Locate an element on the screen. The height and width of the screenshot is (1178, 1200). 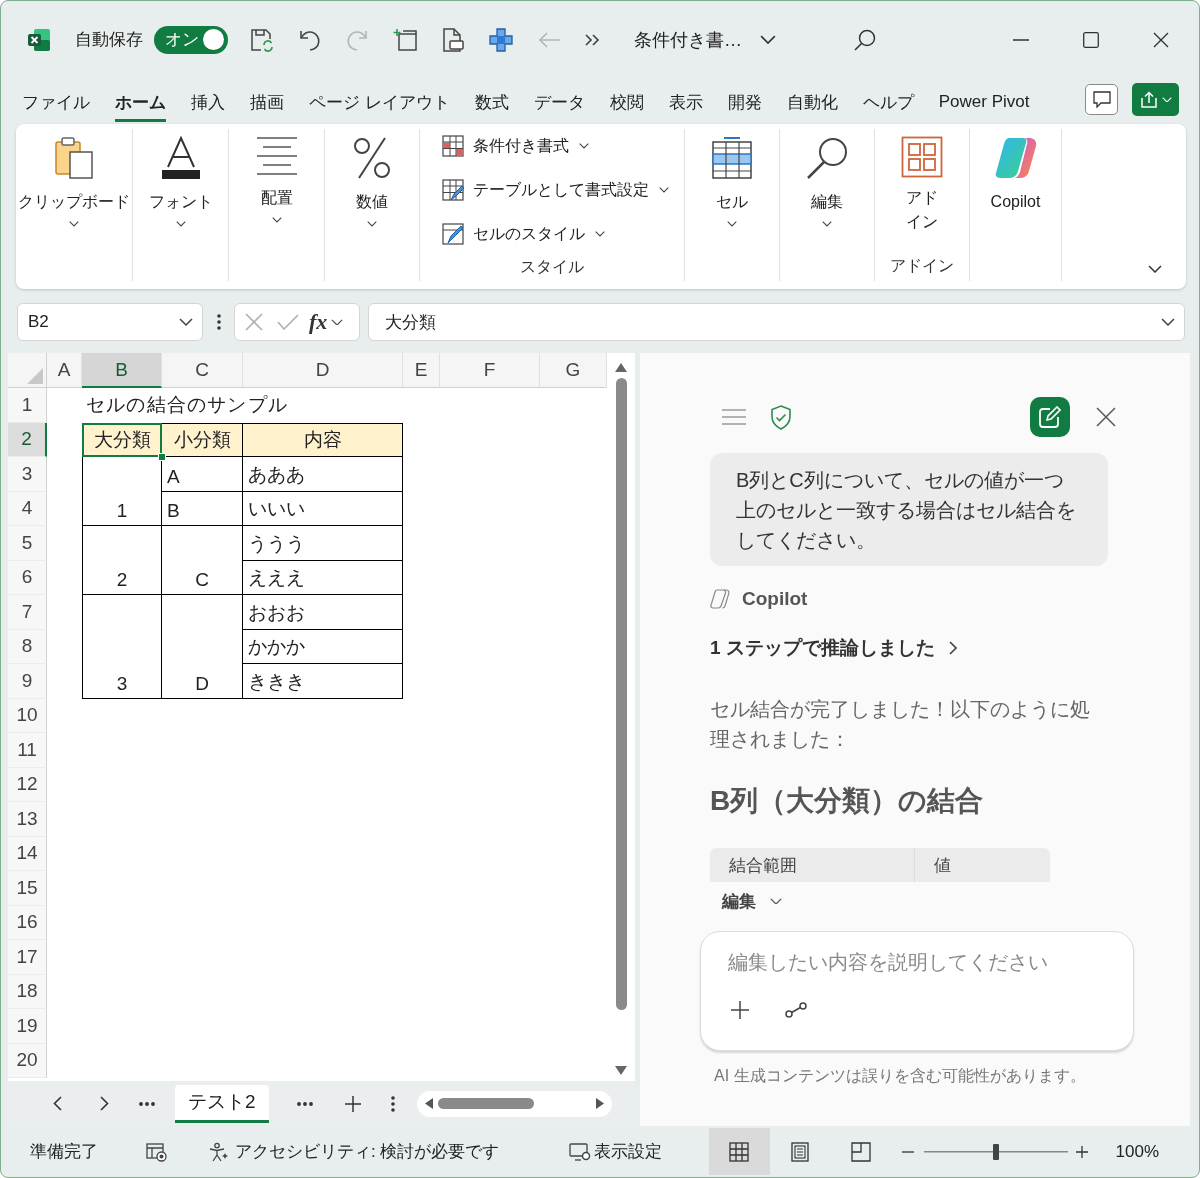
frame-plus-icon is located at coordinates (405, 39).